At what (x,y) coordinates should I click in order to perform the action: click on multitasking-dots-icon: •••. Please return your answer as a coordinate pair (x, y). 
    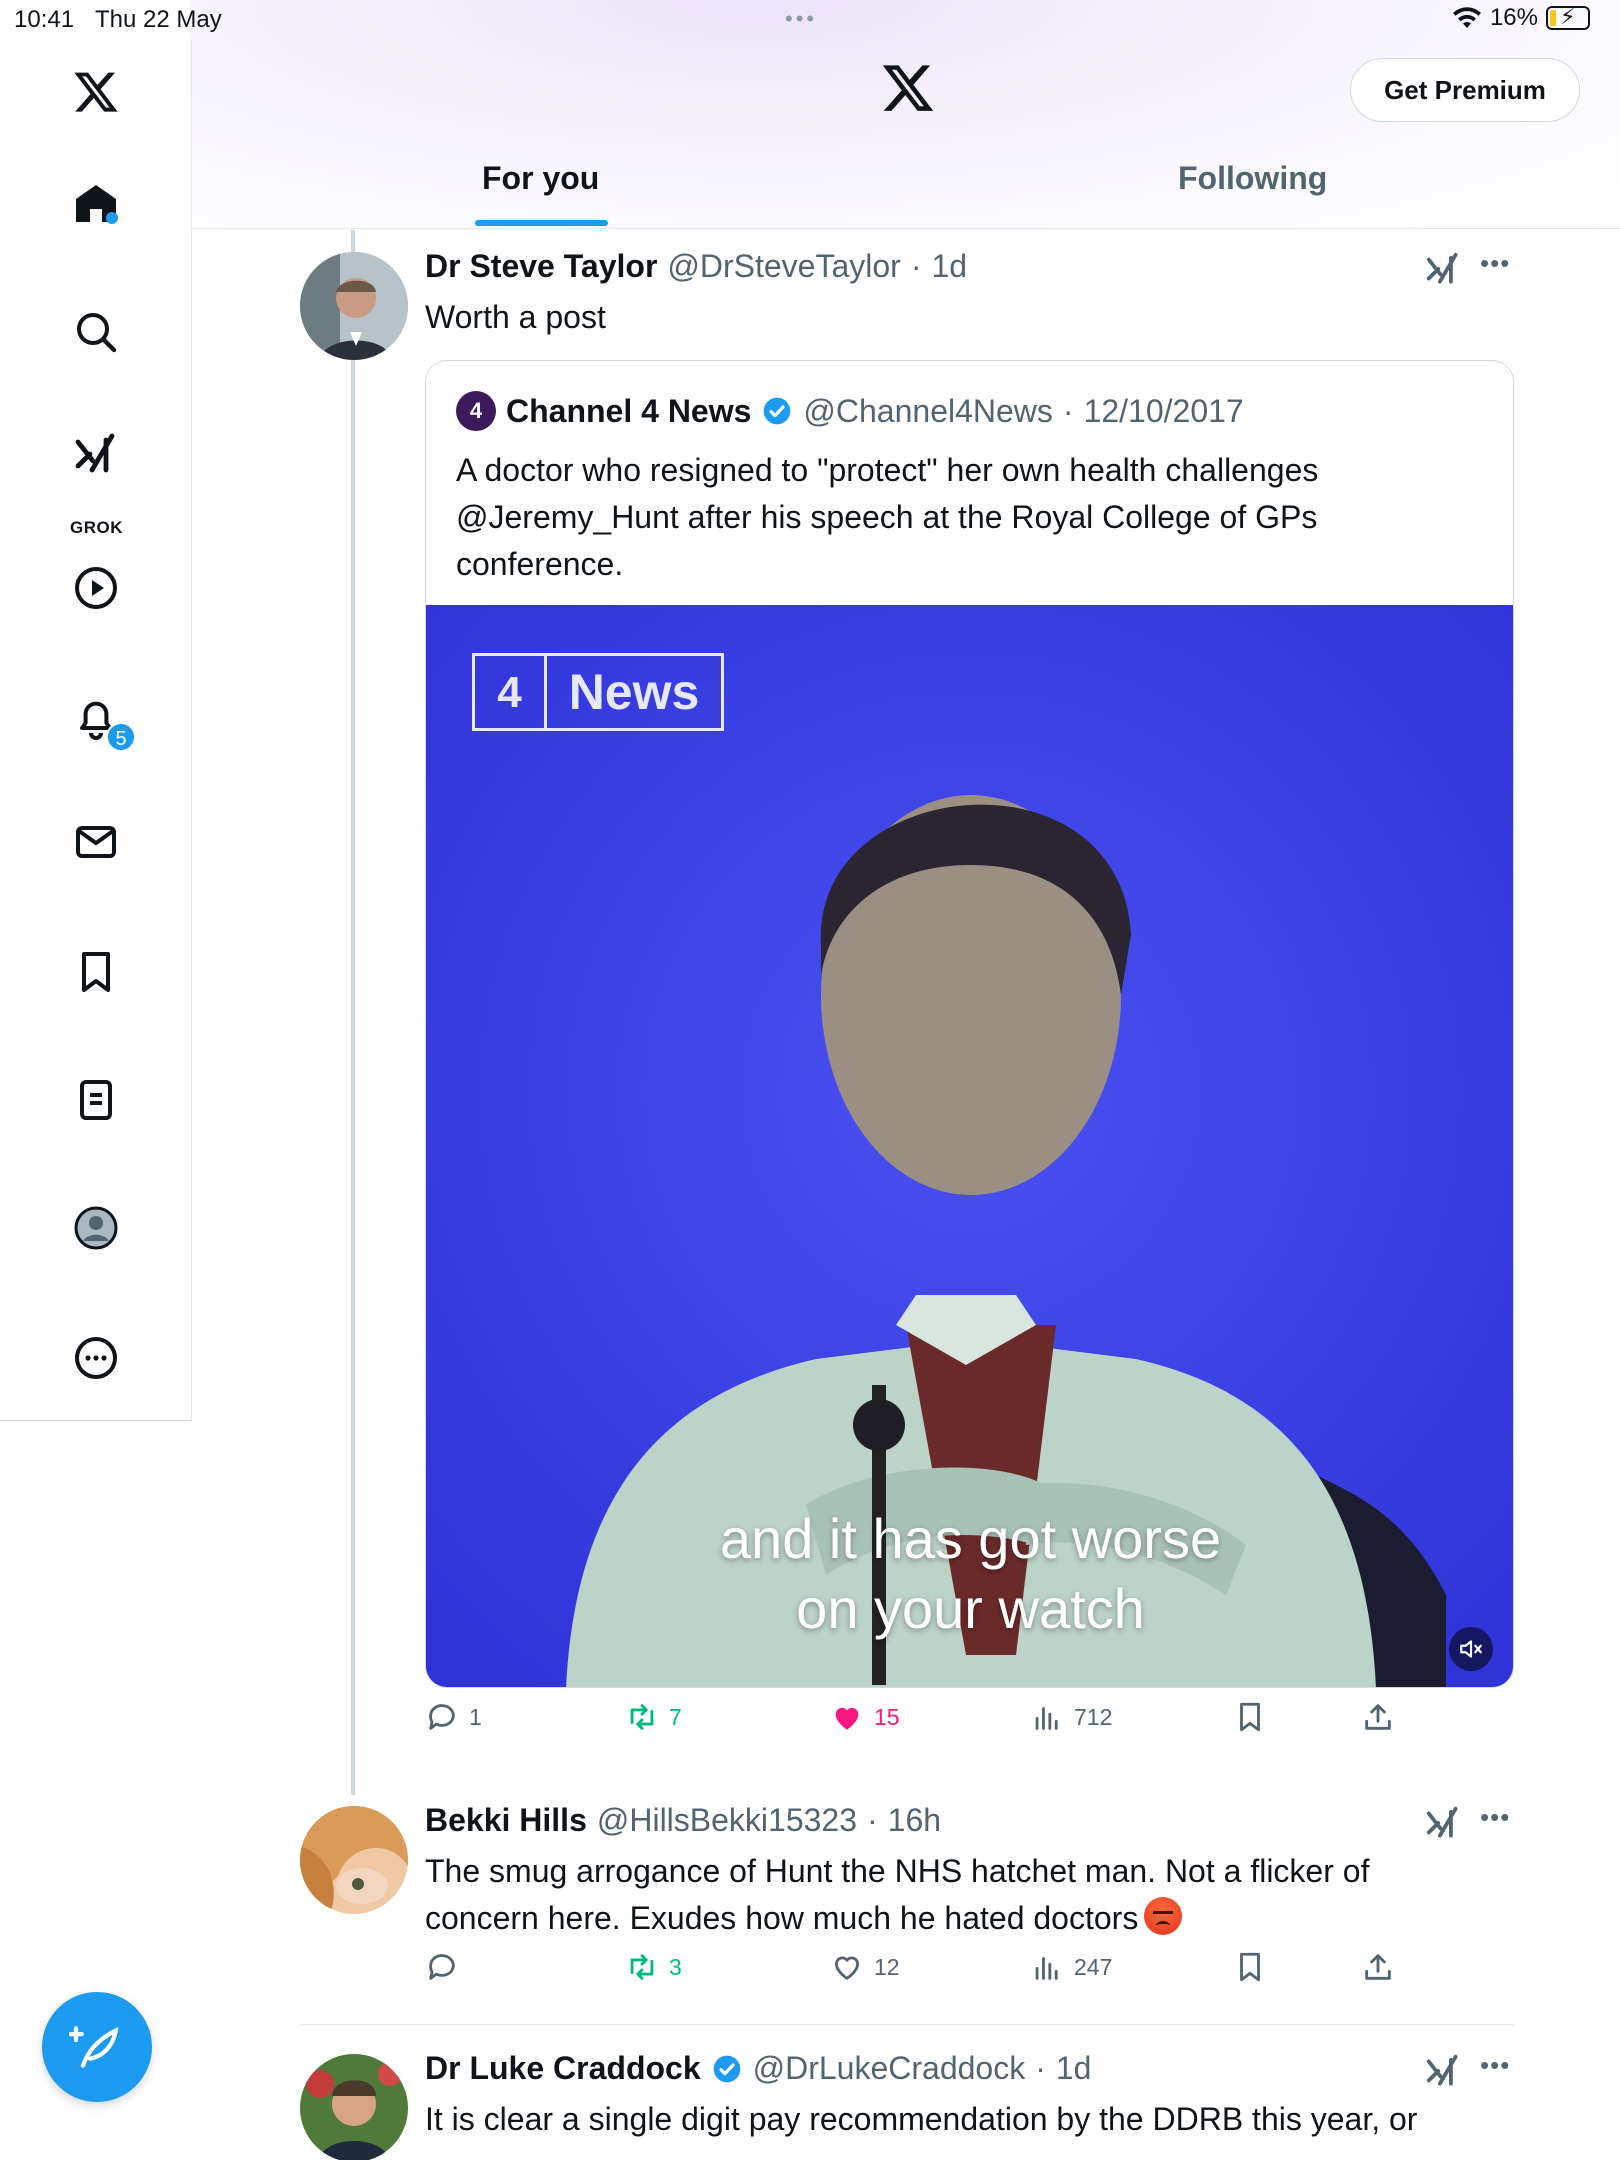
    Looking at the image, I should click on (801, 19).